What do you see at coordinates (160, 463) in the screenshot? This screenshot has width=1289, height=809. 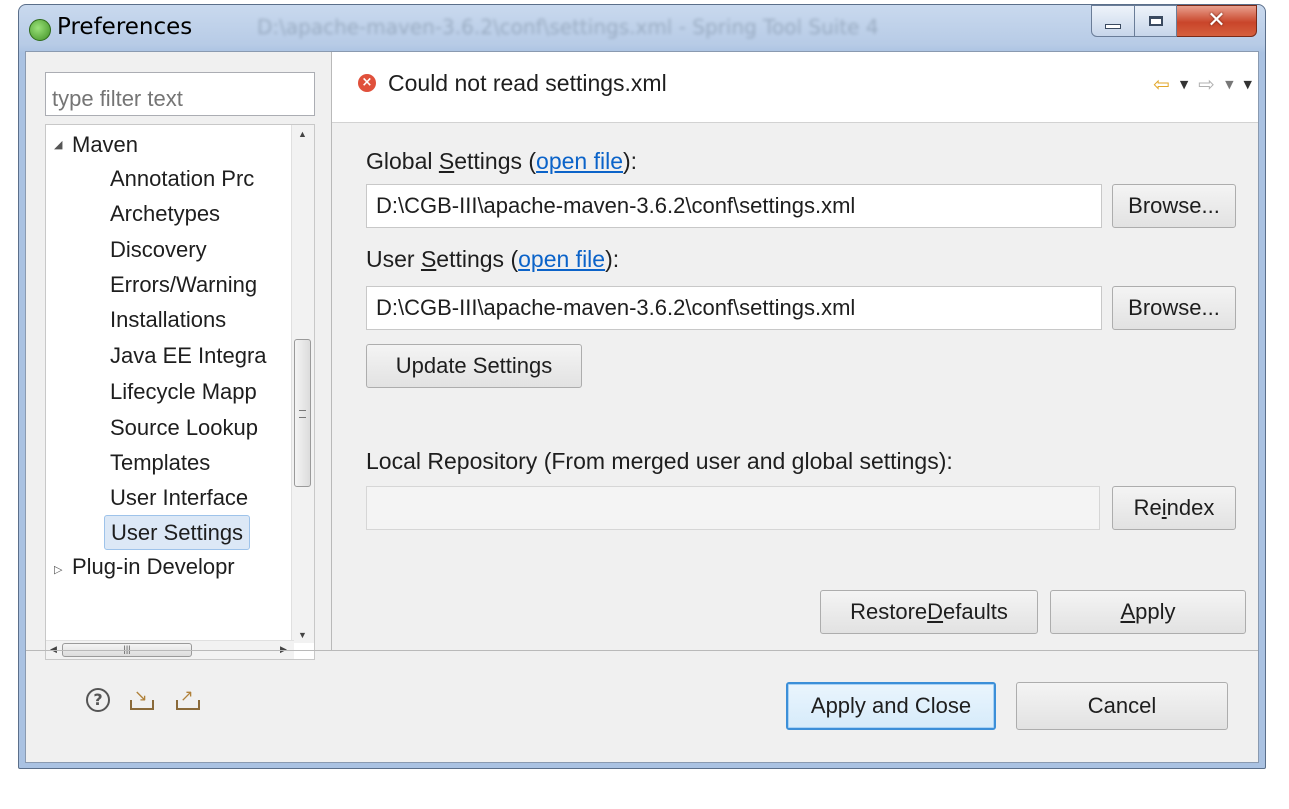 I see `tree-item-templates: Templates` at bounding box center [160, 463].